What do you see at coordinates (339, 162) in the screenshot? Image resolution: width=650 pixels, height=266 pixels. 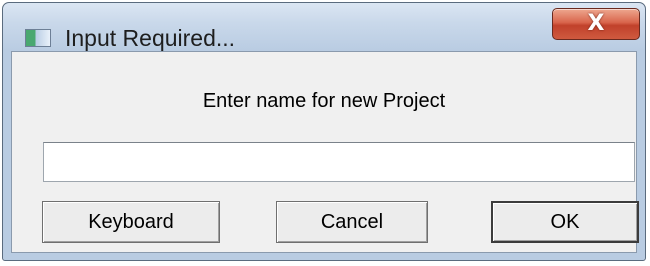 I see `project-name-input` at bounding box center [339, 162].